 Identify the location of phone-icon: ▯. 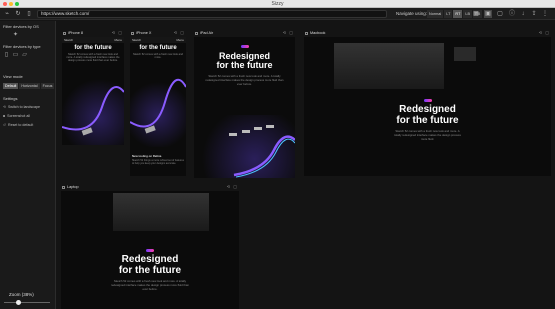
(6, 55).